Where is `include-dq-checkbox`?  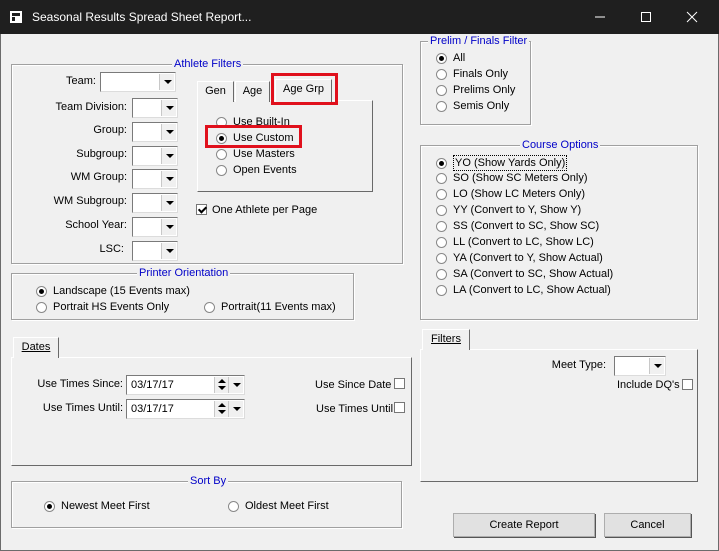
include-dq-checkbox is located at coordinates (687, 384).